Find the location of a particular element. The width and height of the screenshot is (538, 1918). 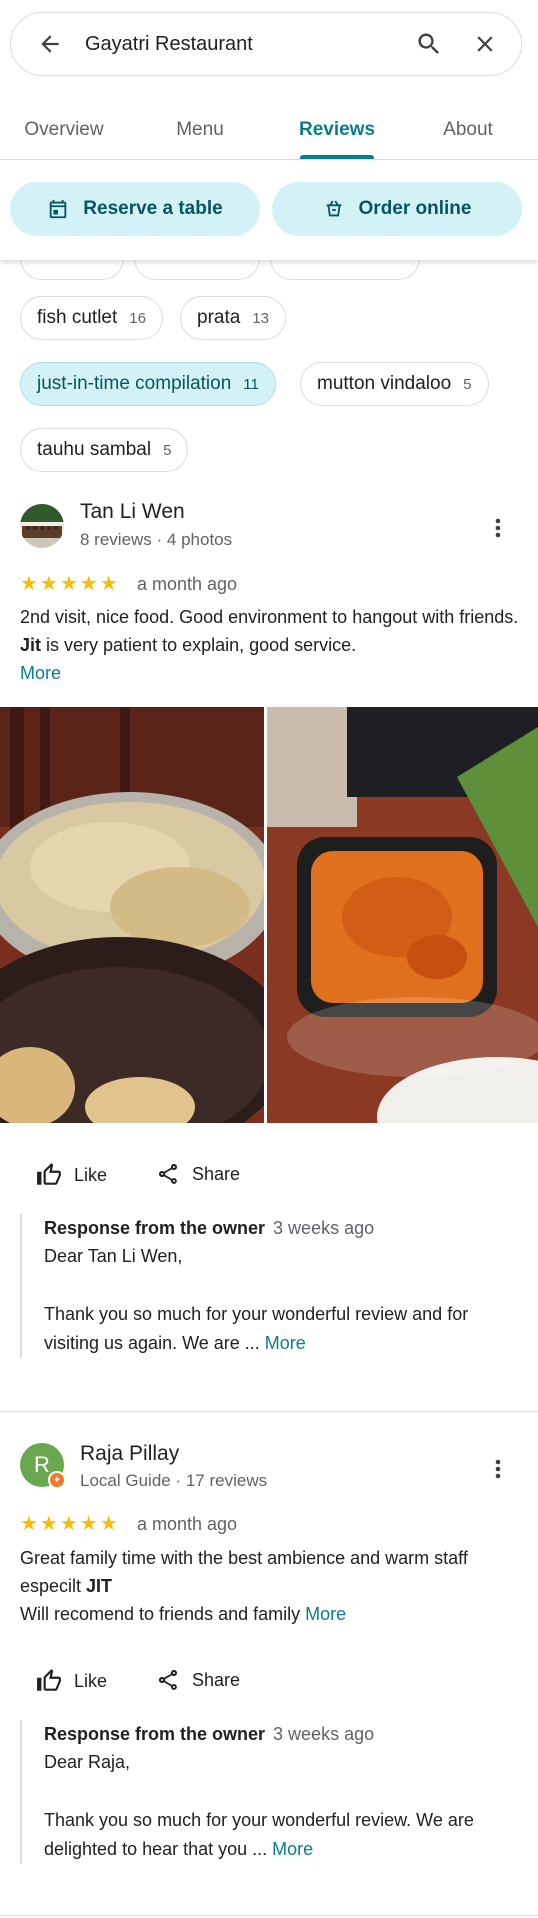

reserve-table-button: Reserve a table is located at coordinates (135, 209).